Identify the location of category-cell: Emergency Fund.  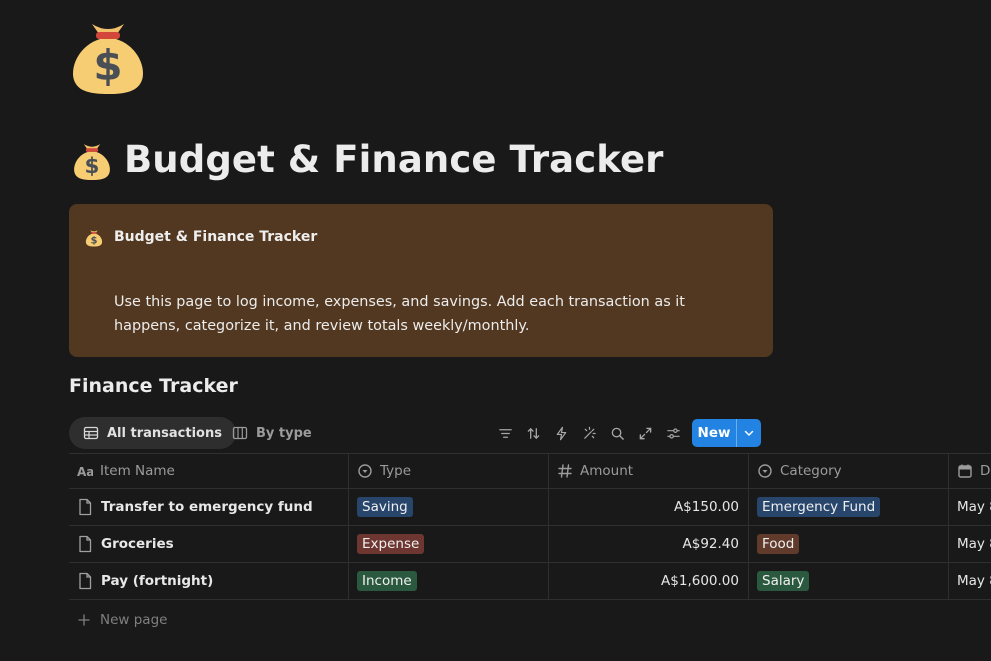
(848, 507).